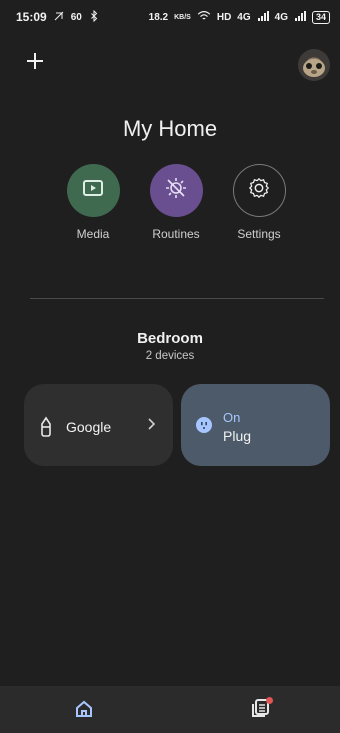 This screenshot has height=733, width=340. I want to click on hd-indicator: HD, so click(224, 17).